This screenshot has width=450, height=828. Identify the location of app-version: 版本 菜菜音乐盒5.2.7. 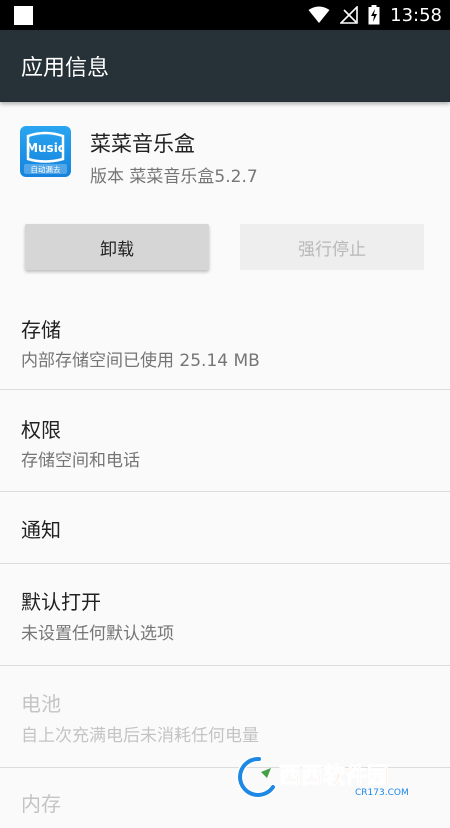
(174, 174).